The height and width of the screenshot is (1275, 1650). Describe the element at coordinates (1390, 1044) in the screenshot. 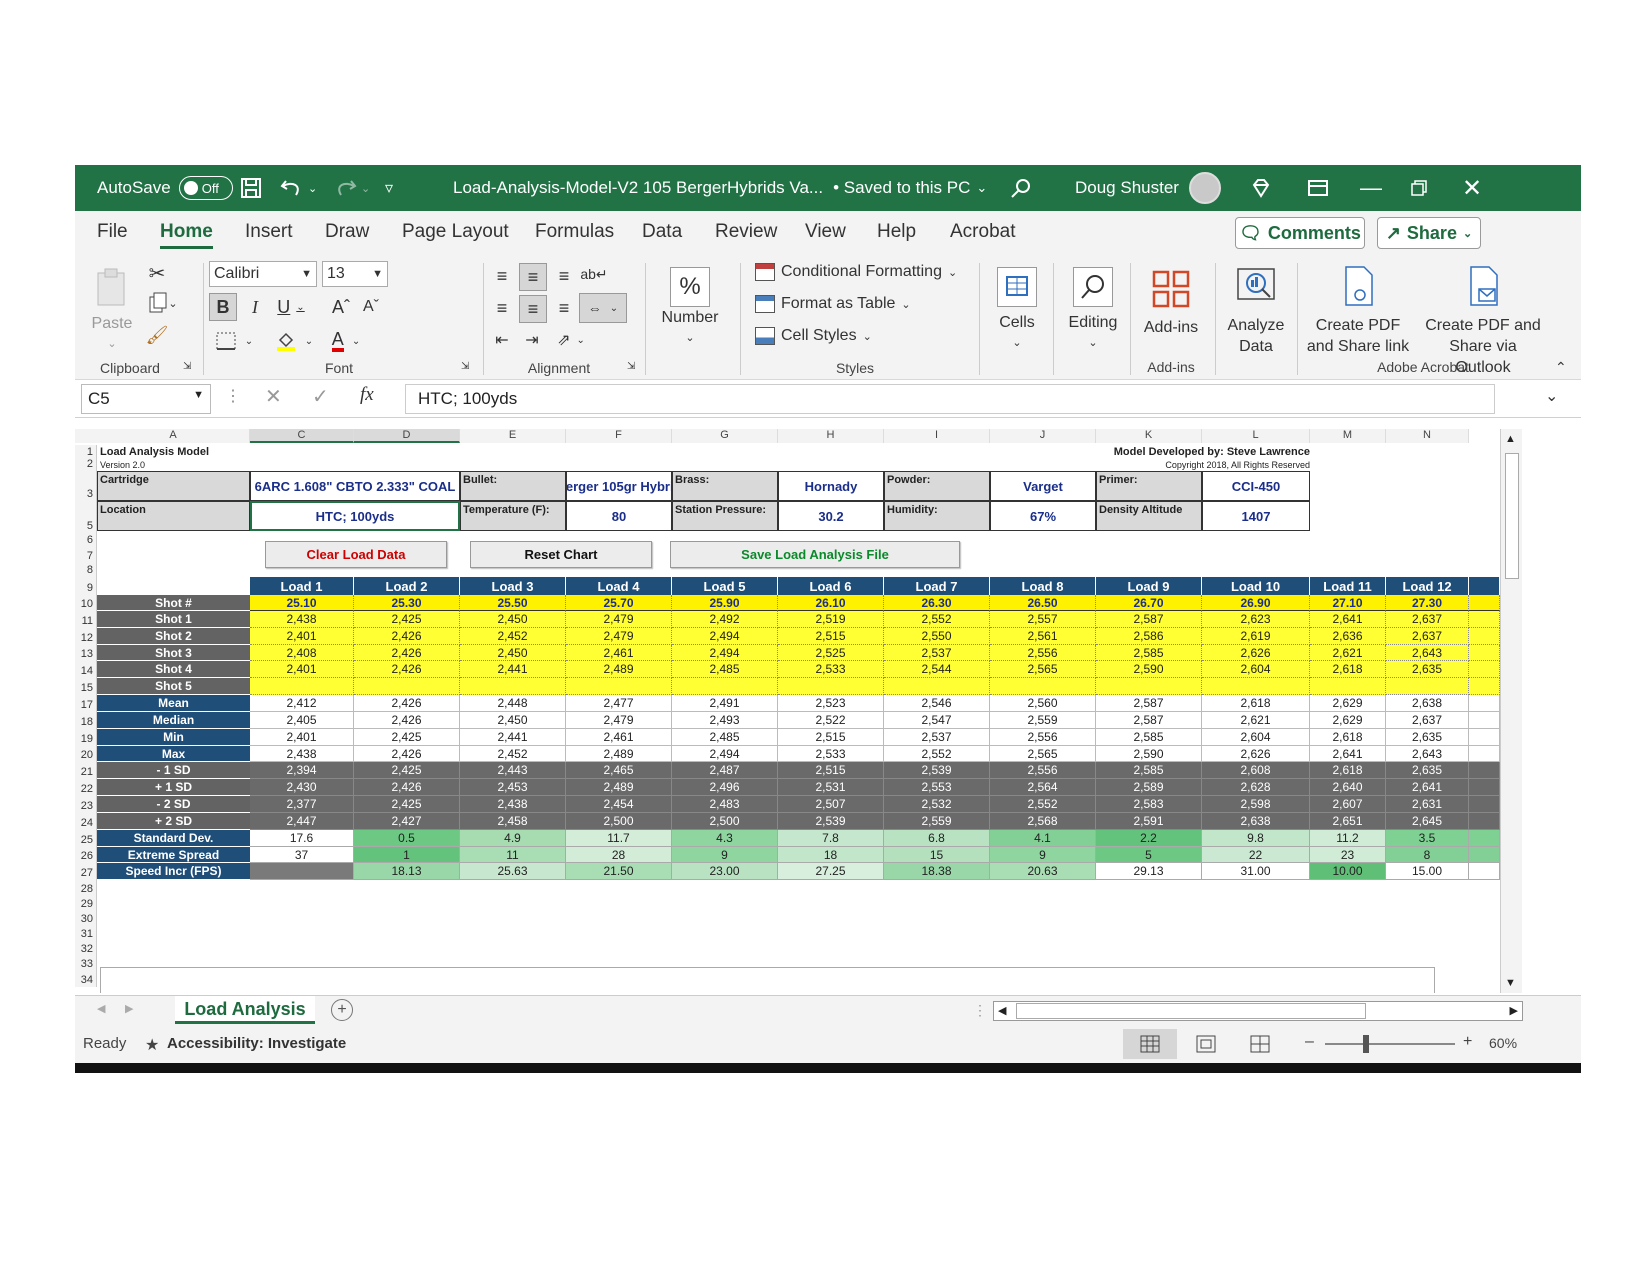

I see `zoom-slider` at that location.